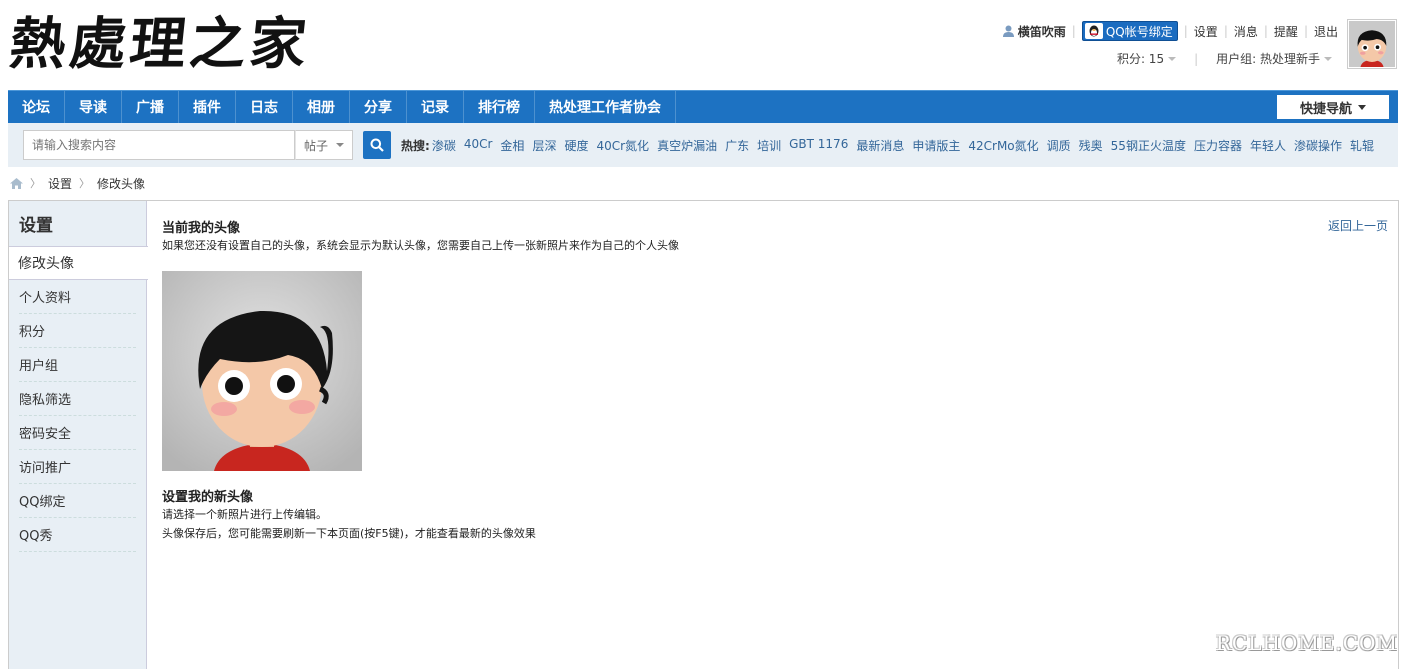 The height and width of the screenshot is (669, 1406). I want to click on new-avatar-title: 设置我的新头像, so click(208, 497).